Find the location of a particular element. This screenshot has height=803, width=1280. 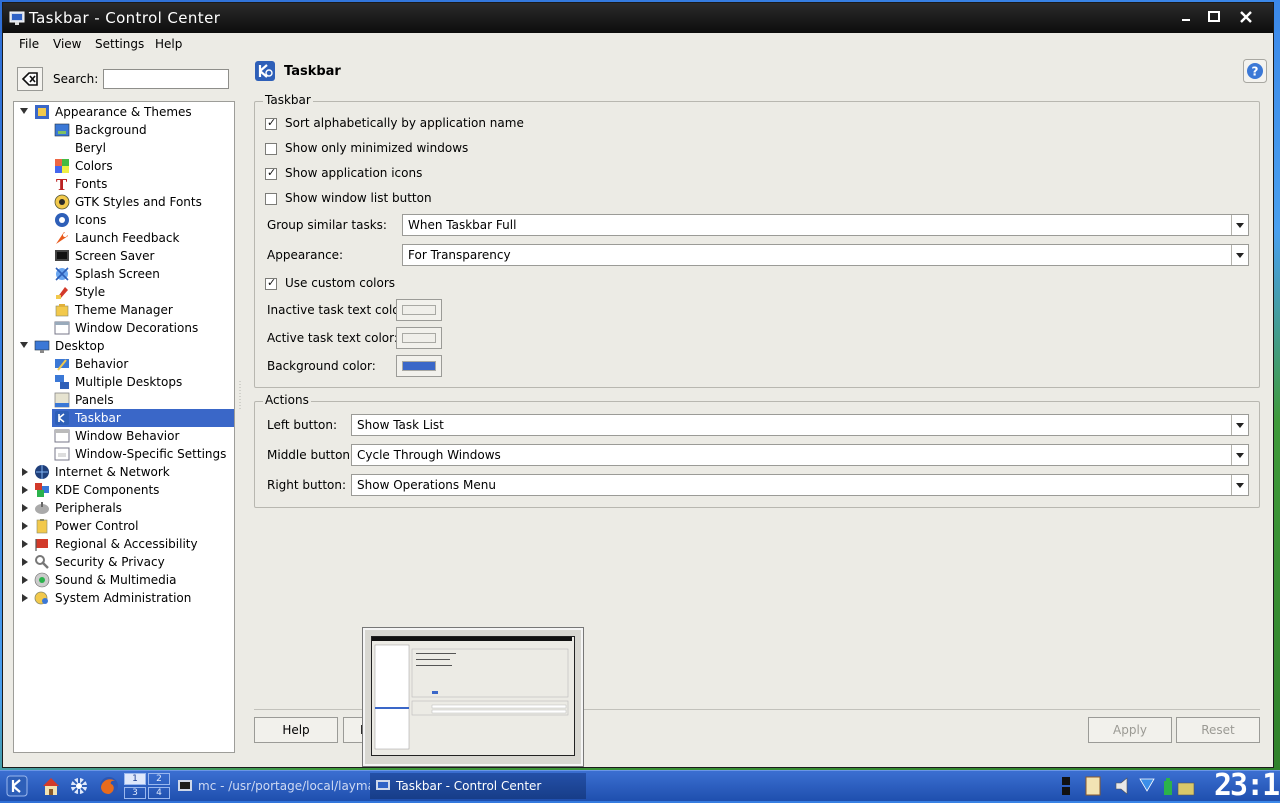

menu-help: Help is located at coordinates (168, 44).